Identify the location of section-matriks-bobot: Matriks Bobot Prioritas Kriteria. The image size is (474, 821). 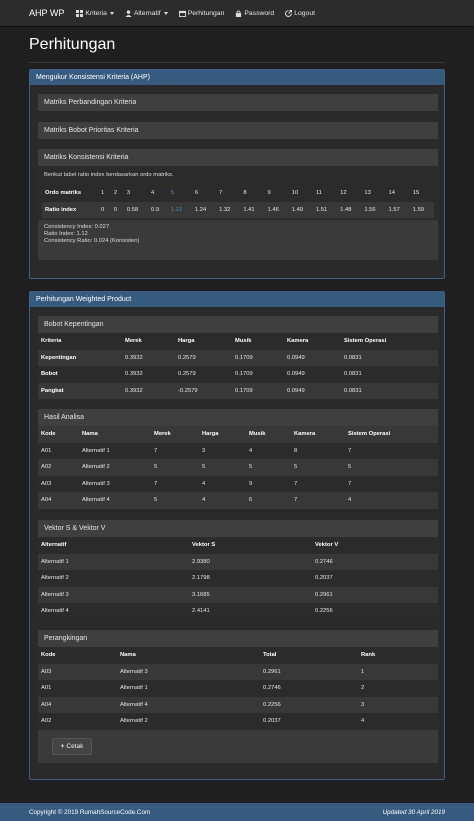
(238, 130).